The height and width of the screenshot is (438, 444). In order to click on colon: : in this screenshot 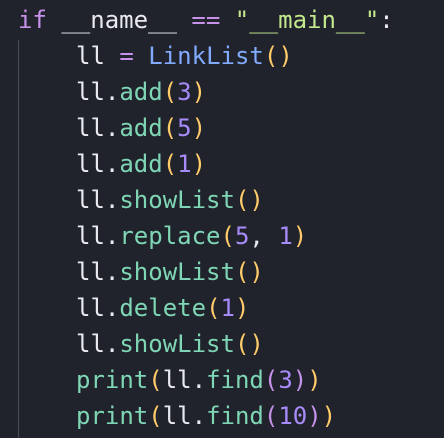, I will do `click(386, 20)`.